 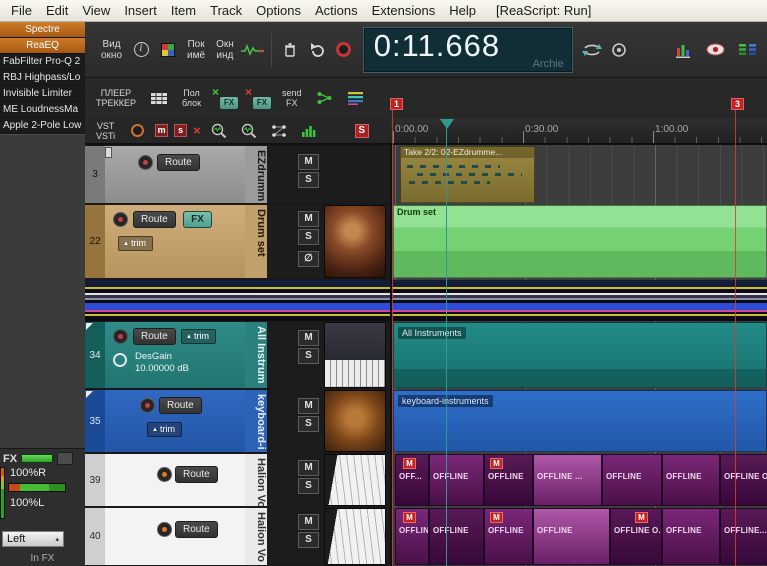 I want to click on lane-track-34: All Instruments, so click(x=579, y=355).